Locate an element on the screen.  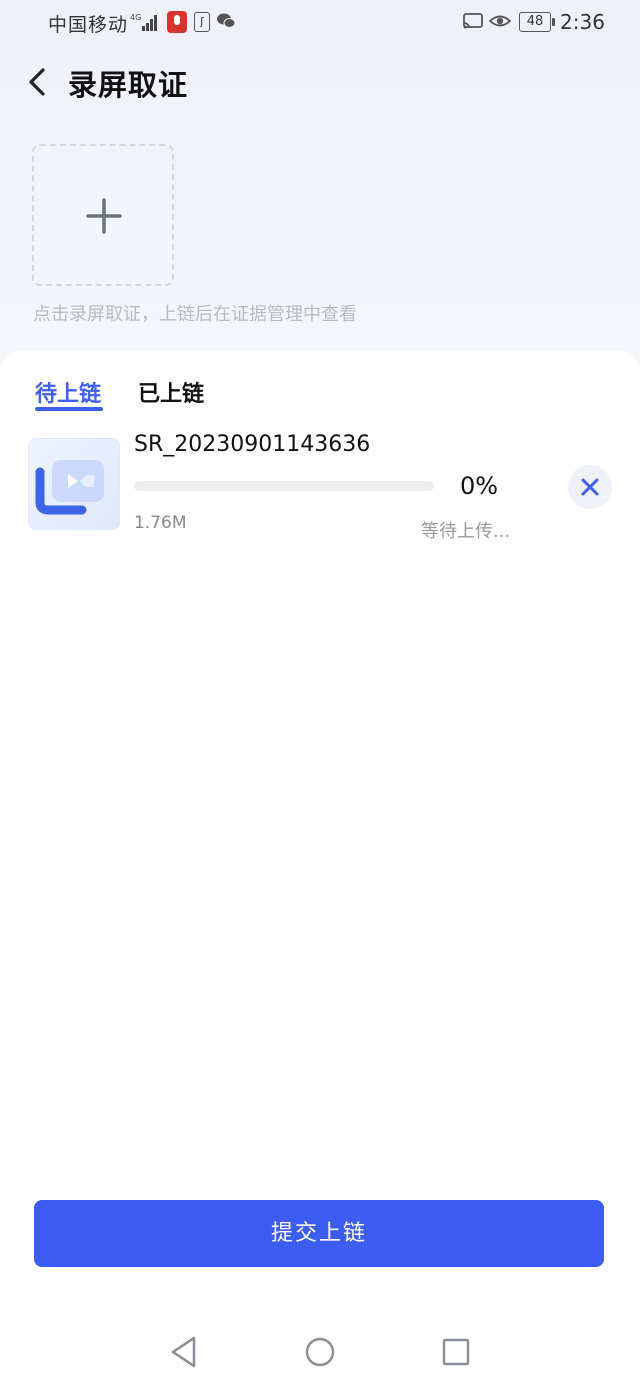
add-recording-button is located at coordinates (103, 215).